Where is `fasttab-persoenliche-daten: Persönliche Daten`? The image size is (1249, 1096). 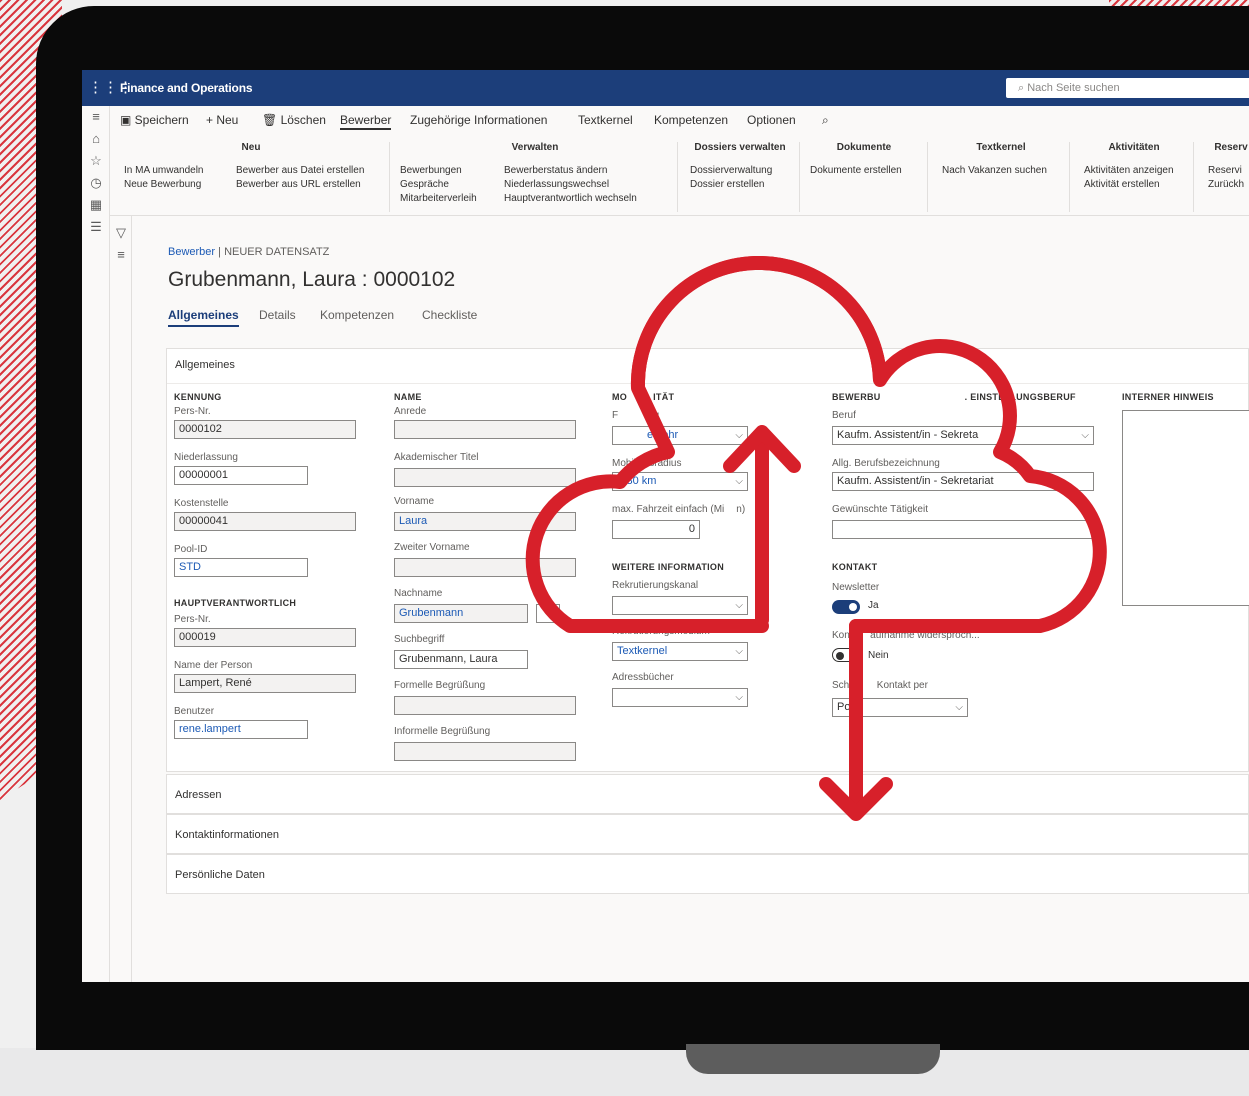
fasttab-persoenliche-daten: Persönliche Daten is located at coordinates (707, 874).